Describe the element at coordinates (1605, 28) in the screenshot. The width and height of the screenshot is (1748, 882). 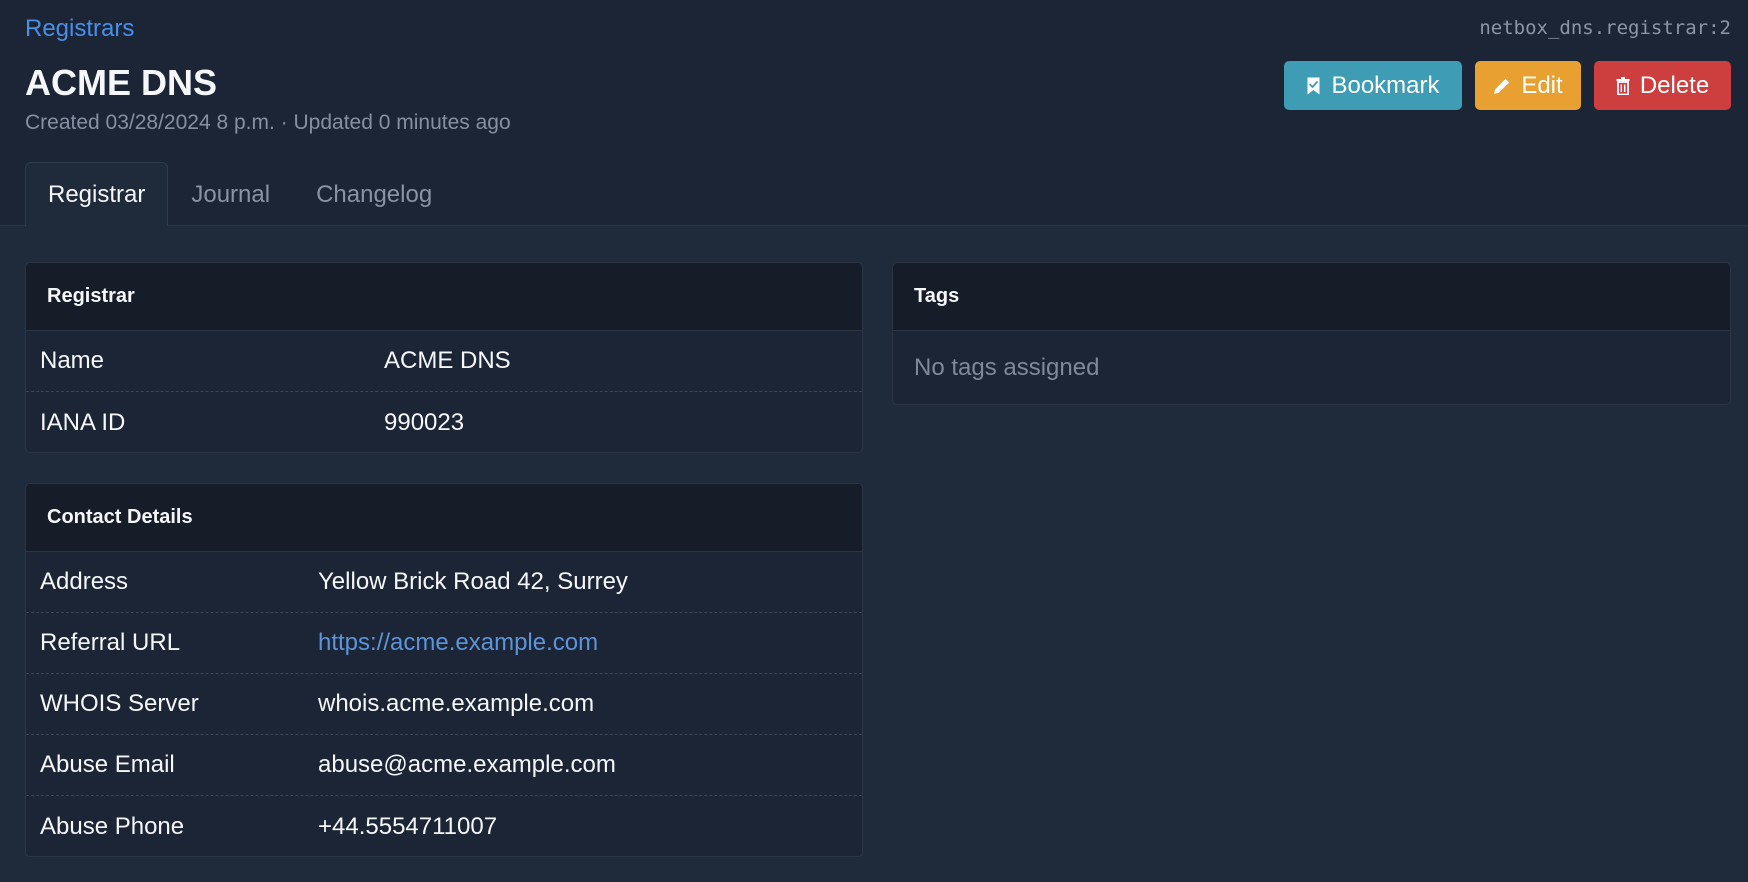
I see `object-identifier: netbox_dns.registrar:2` at that location.